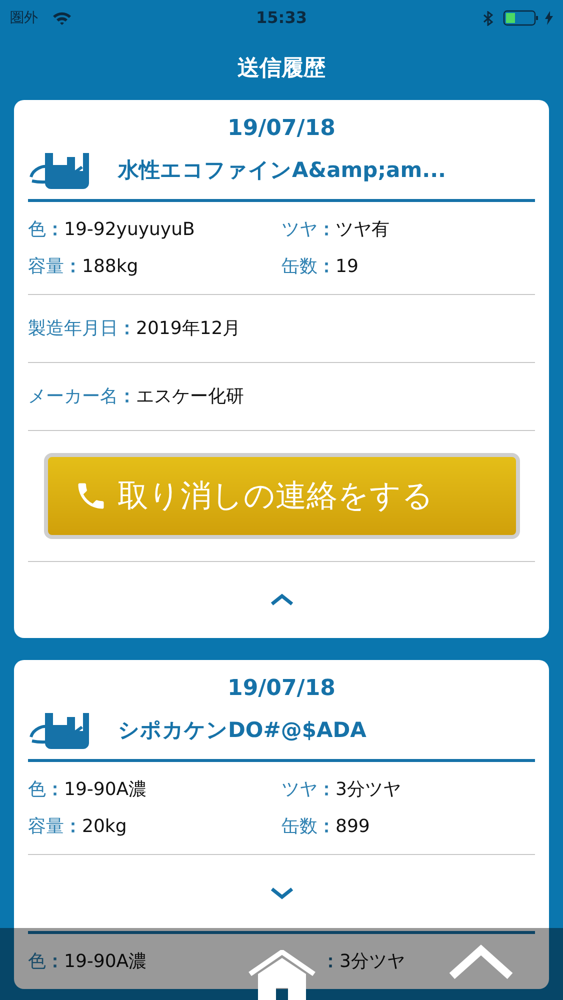  Describe the element at coordinates (190, 397) in the screenshot. I see `field-value: エスケー化研` at that location.